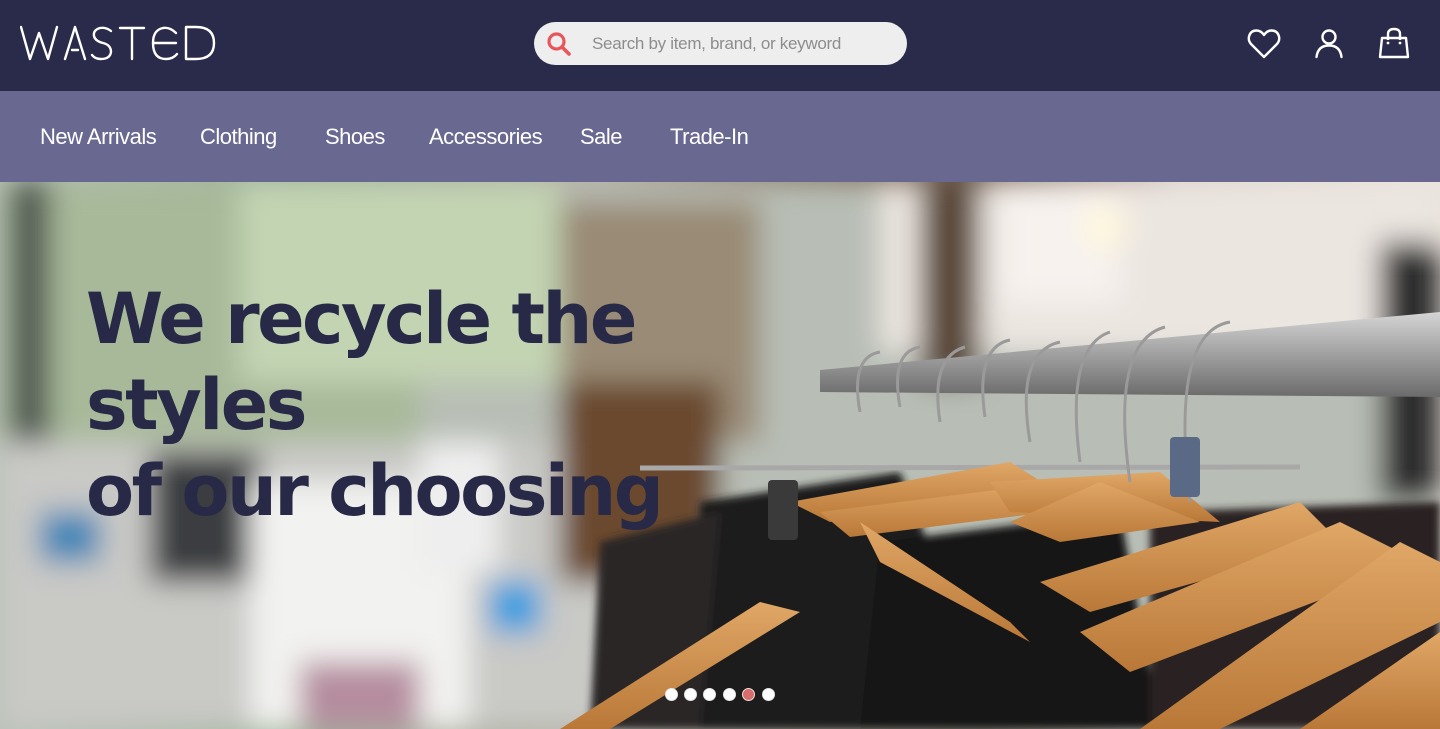 The width and height of the screenshot is (1440, 729). I want to click on nav-new-arrivals: New Arrivals, so click(98, 136).